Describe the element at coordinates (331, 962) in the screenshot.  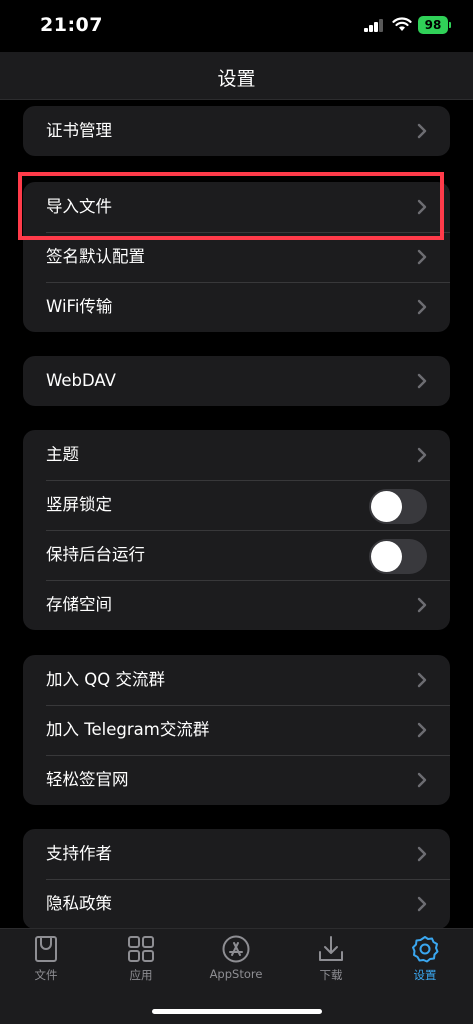
I see `tab-downloads: 下载` at that location.